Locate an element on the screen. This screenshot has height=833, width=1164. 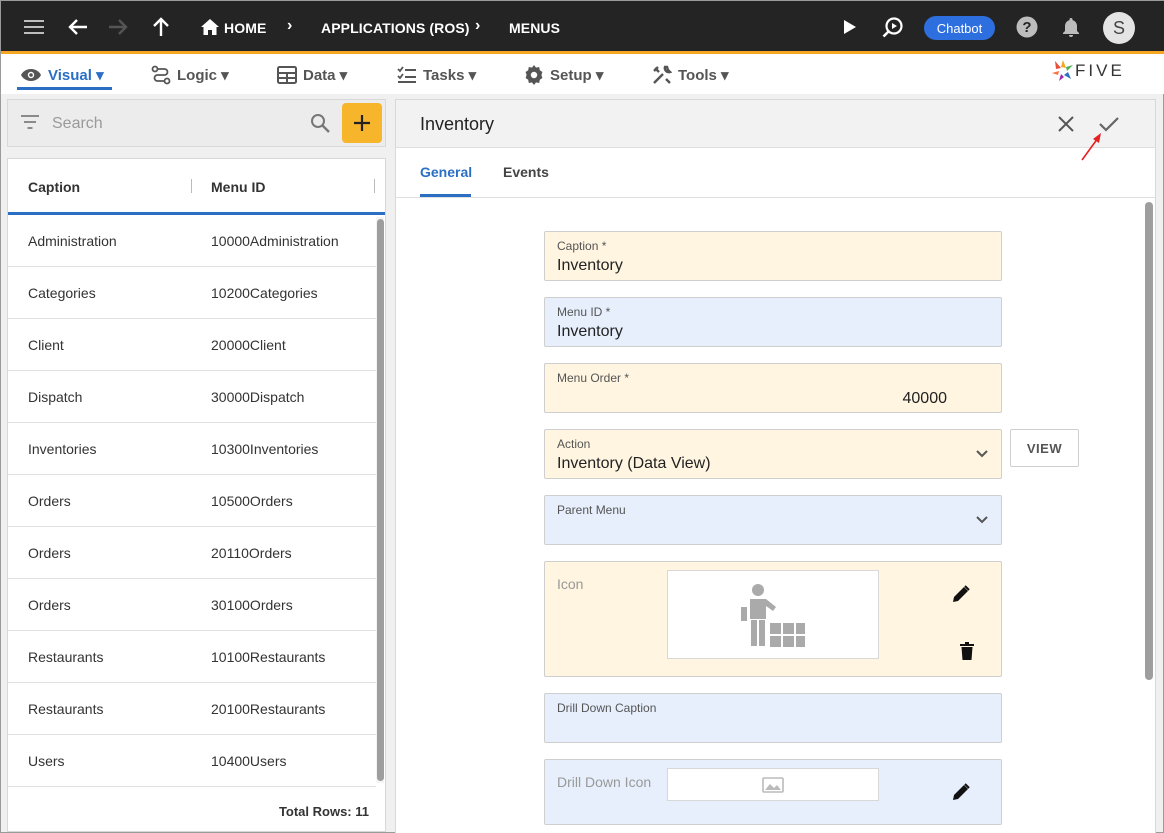
add-record-button is located at coordinates (362, 123).